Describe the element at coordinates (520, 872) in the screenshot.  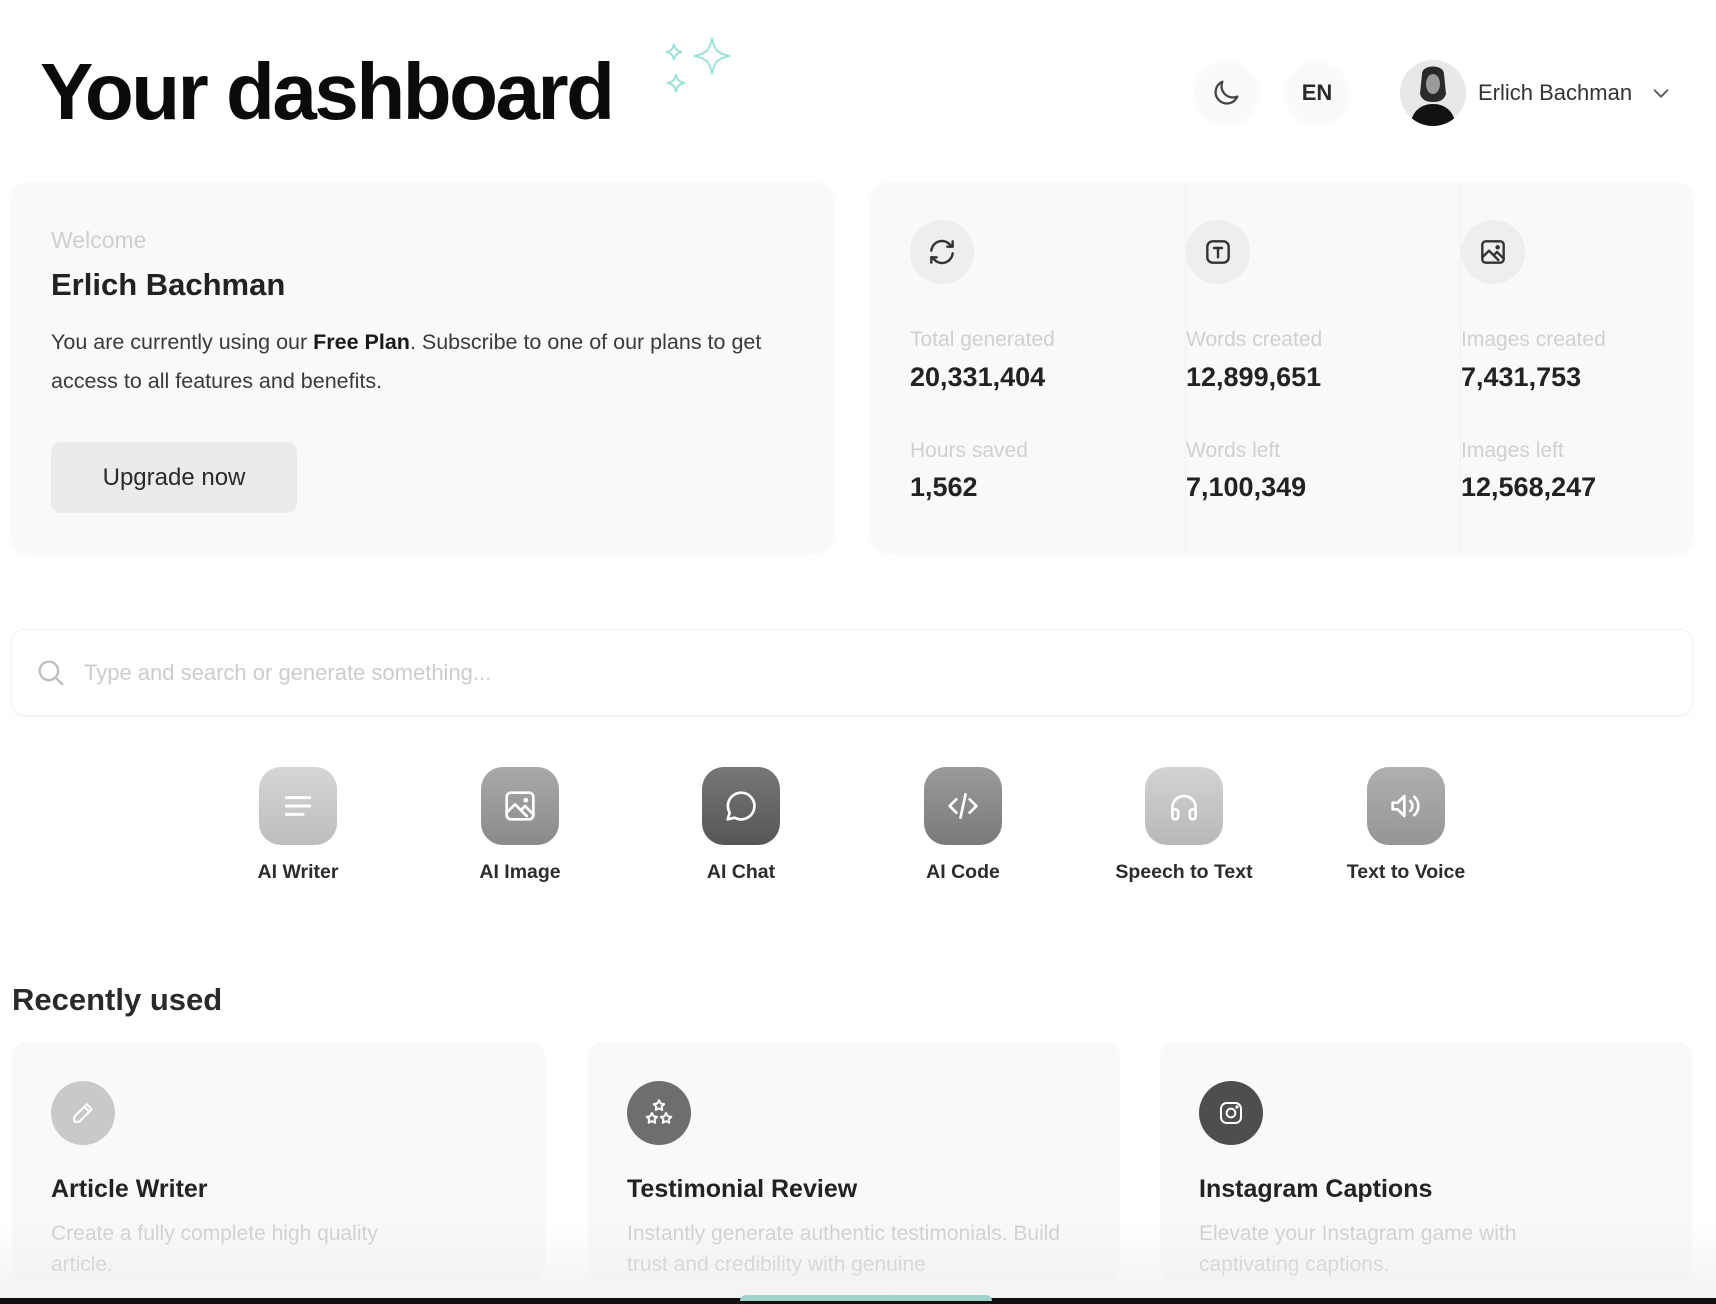
I see `app-label: AI Image` at that location.